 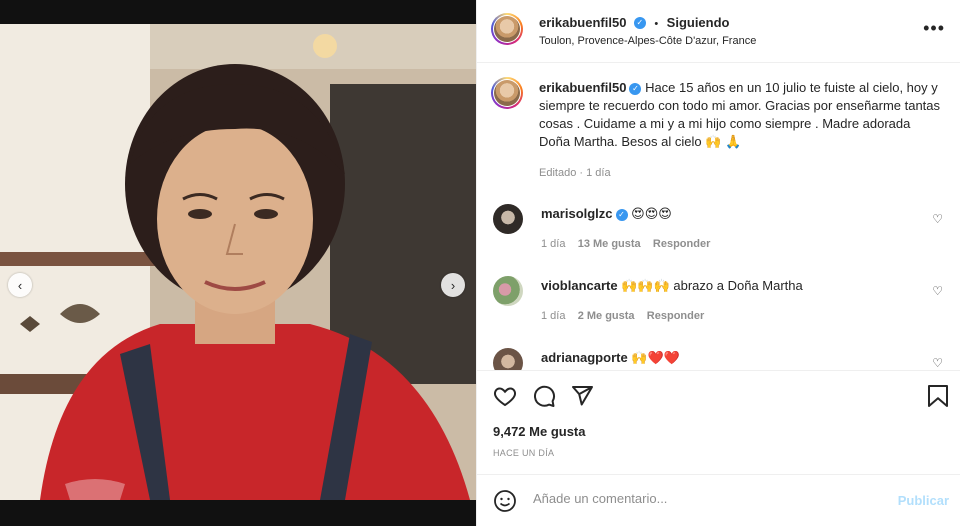 What do you see at coordinates (712, 285) in the screenshot?
I see `comment-text: 🙌🙌🙌 abrazo a Doña Martha` at bounding box center [712, 285].